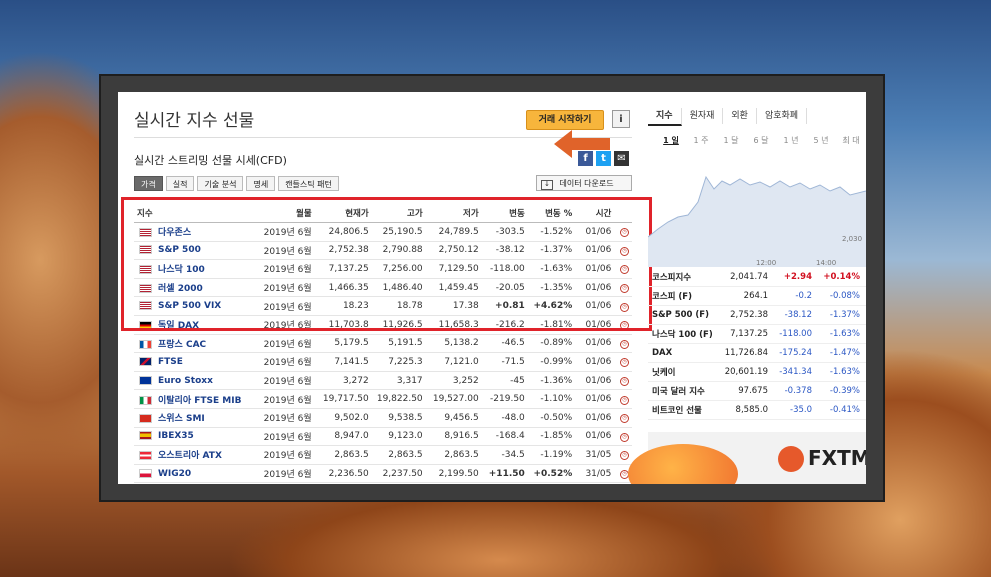 The width and height of the screenshot is (991, 577). Describe the element at coordinates (703, 116) in the screenshot. I see `sidebar-tab-commodities: 원자재` at that location.